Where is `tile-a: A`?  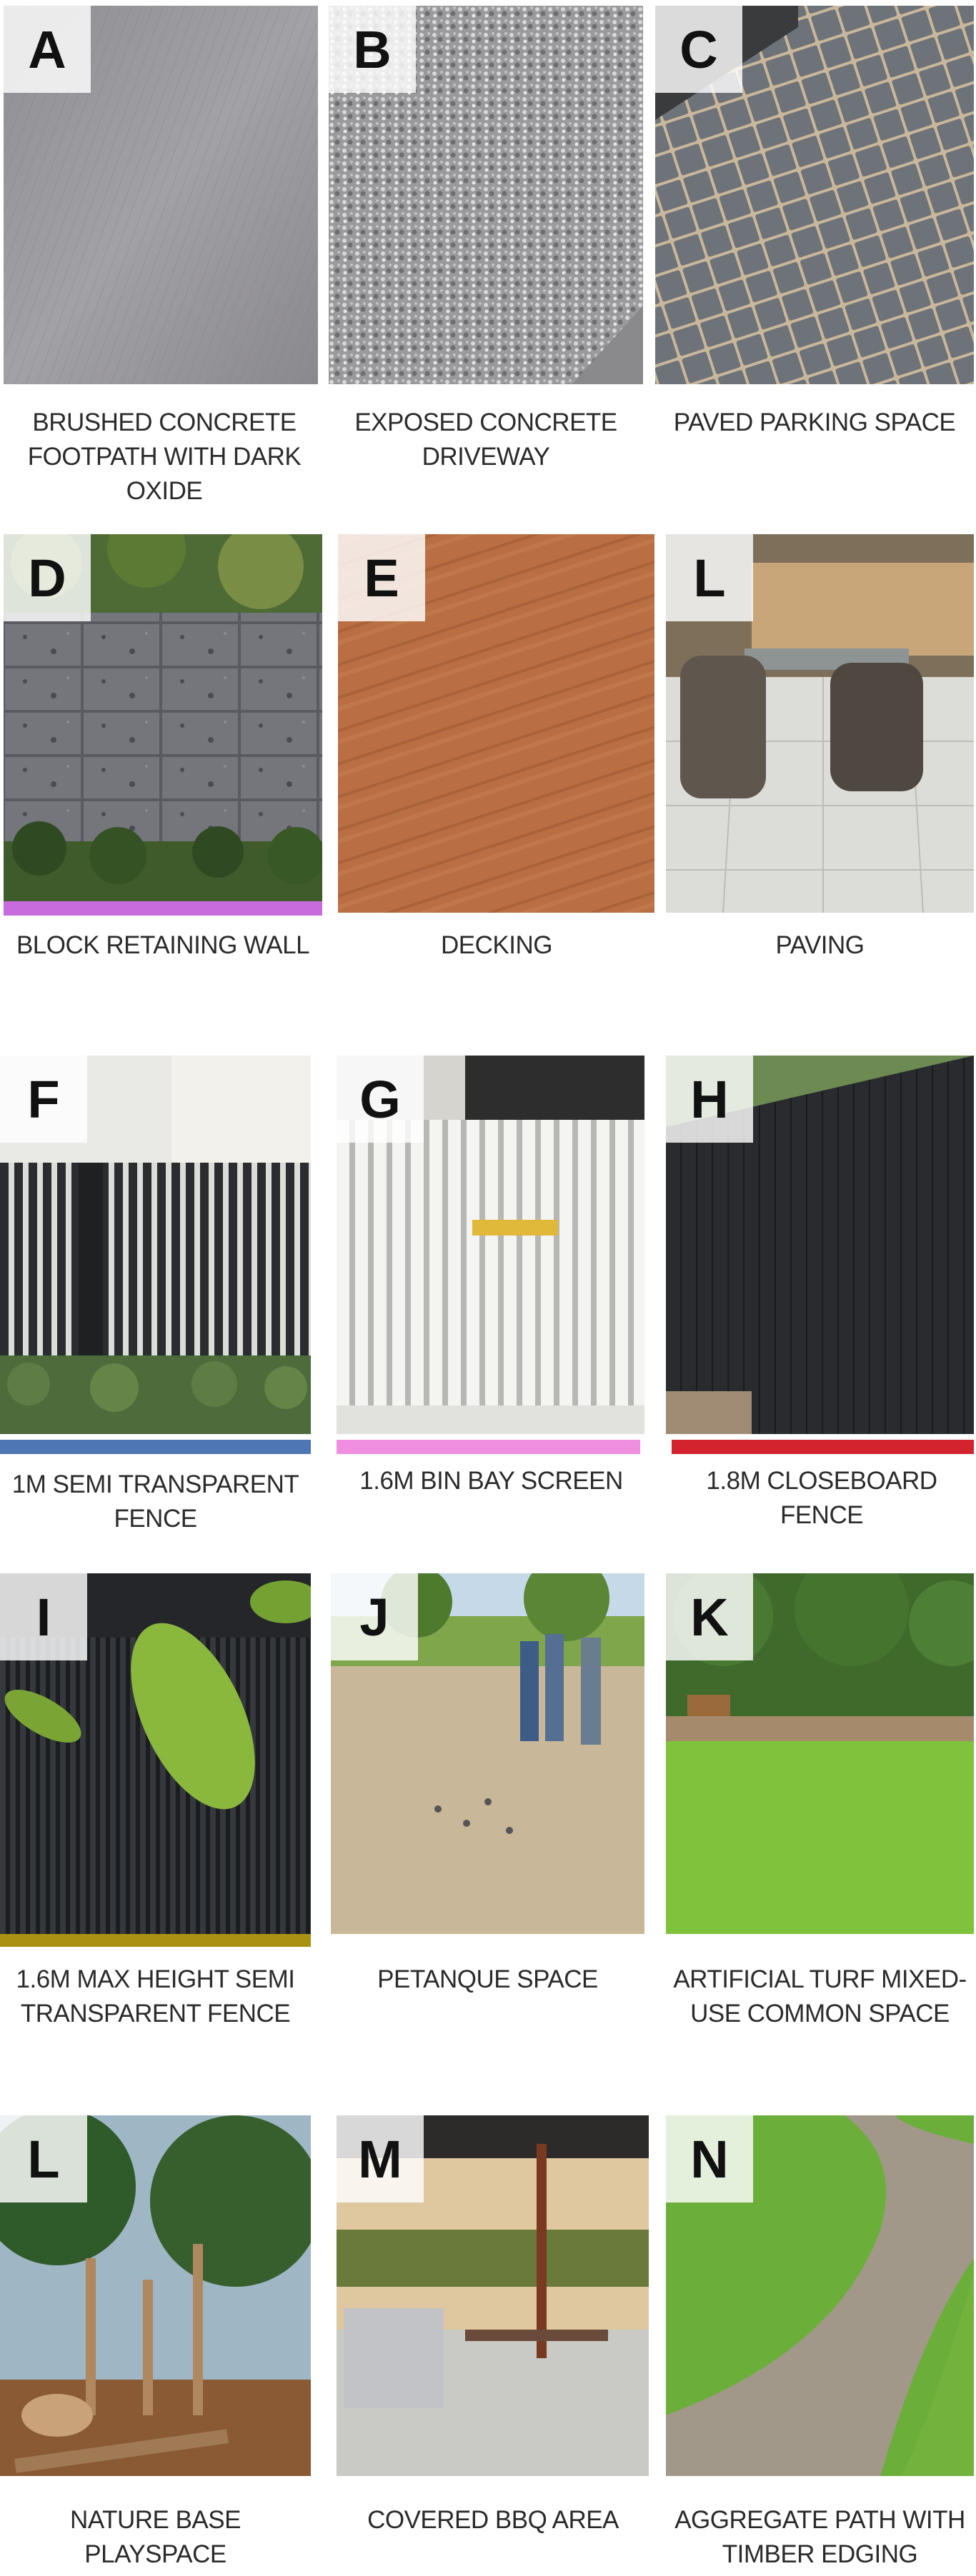 tile-a: A is located at coordinates (161, 195).